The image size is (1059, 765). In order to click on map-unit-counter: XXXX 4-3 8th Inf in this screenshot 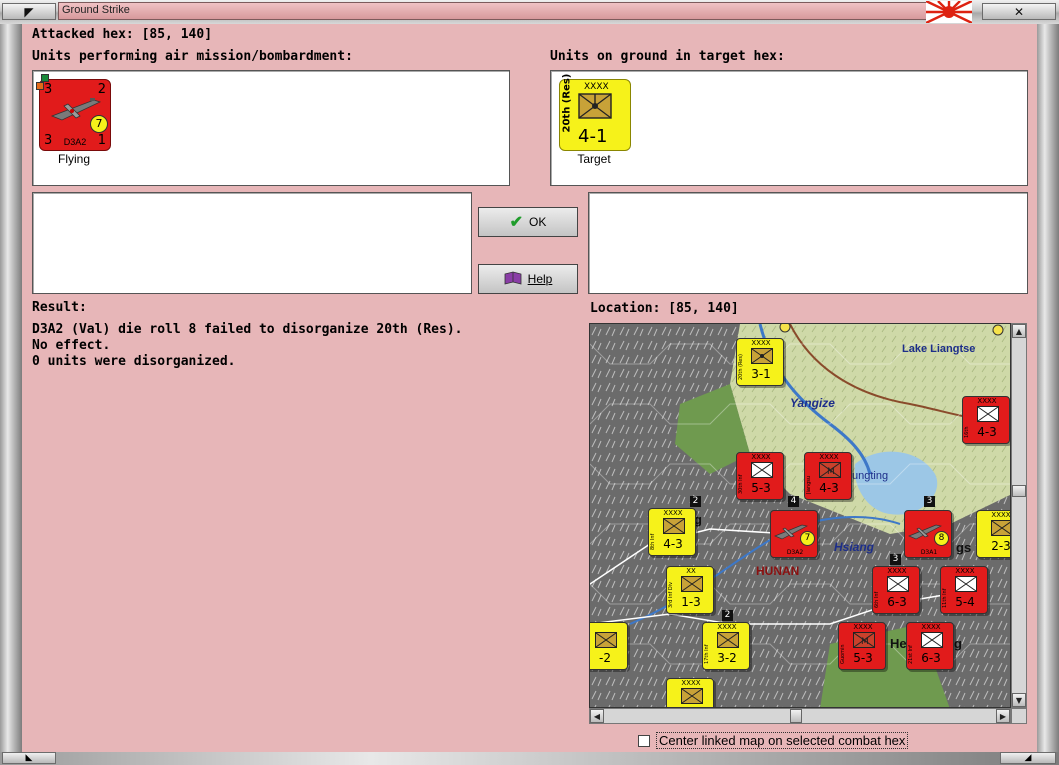, I will do `click(672, 532)`.